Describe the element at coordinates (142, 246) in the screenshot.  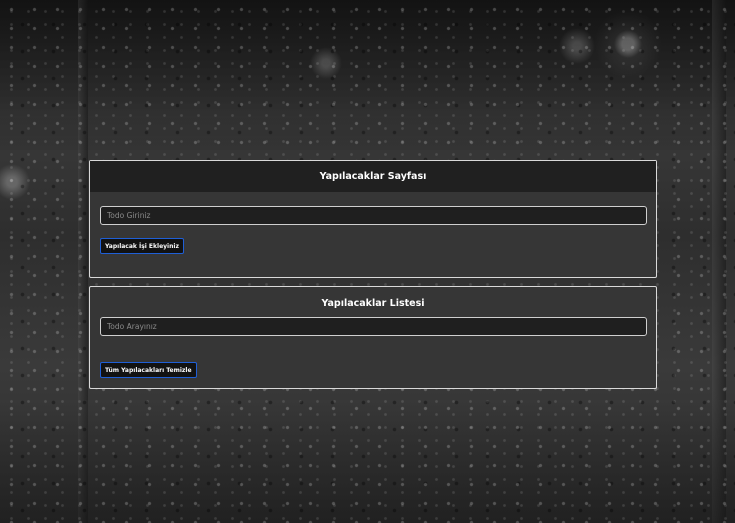
I see `add-todo-button: Yapılacak İşi Ekleyiniz` at that location.